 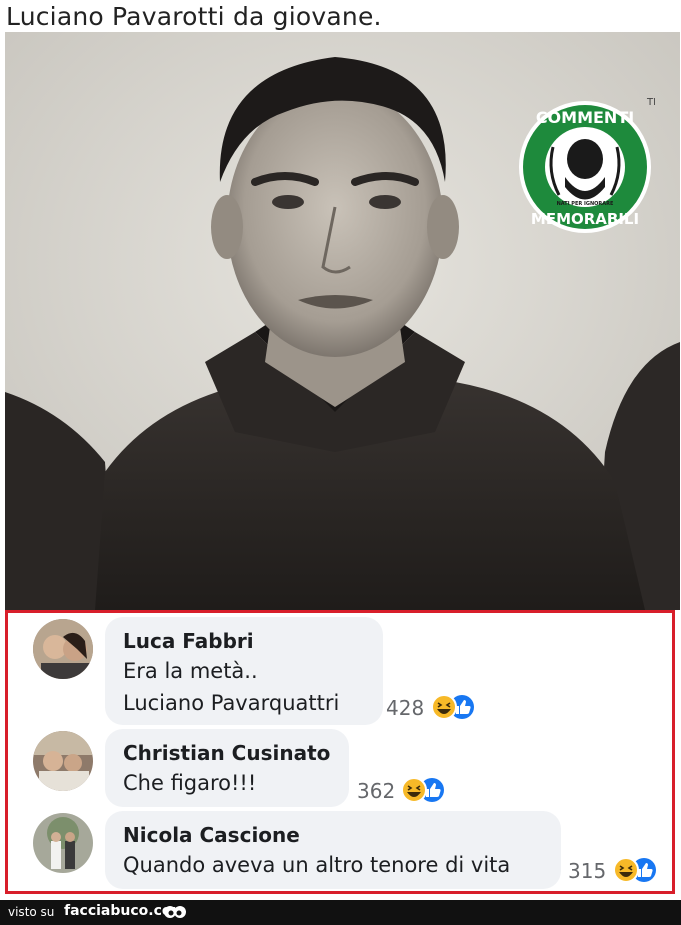 I want to click on reaction-count: 362, so click(x=376, y=791).